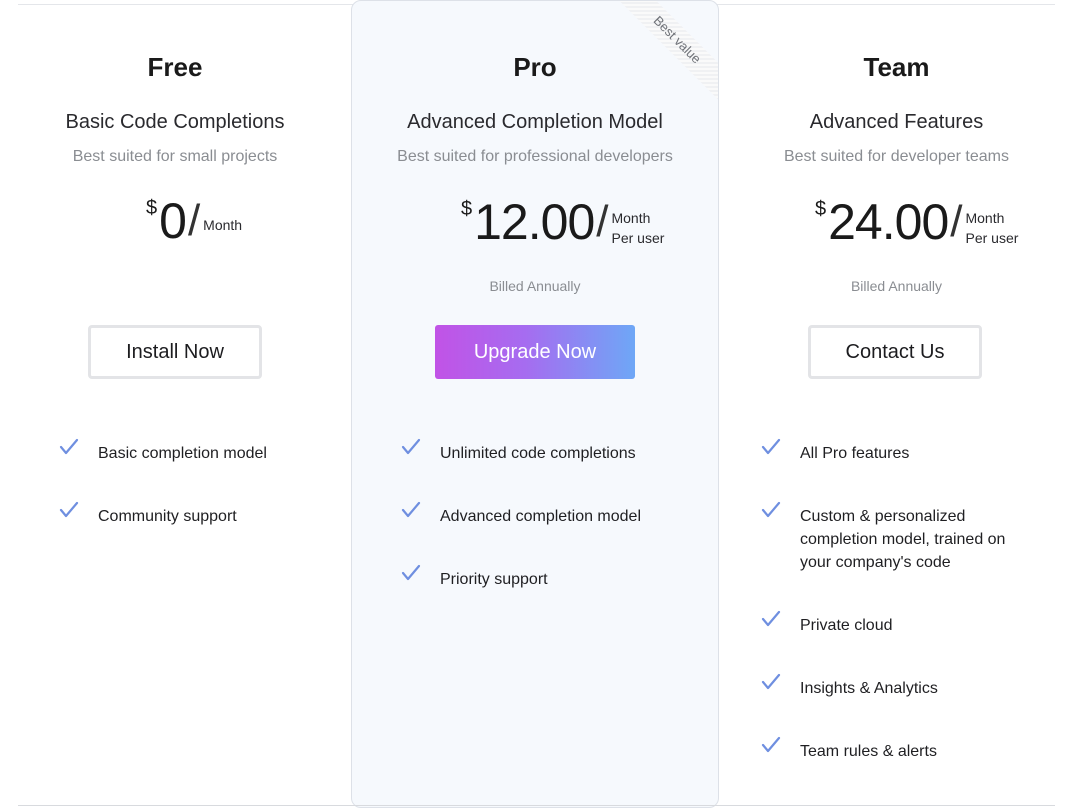 Image resolution: width=1073 pixels, height=808 pixels. I want to click on install-now-button: Install Now, so click(175, 352).